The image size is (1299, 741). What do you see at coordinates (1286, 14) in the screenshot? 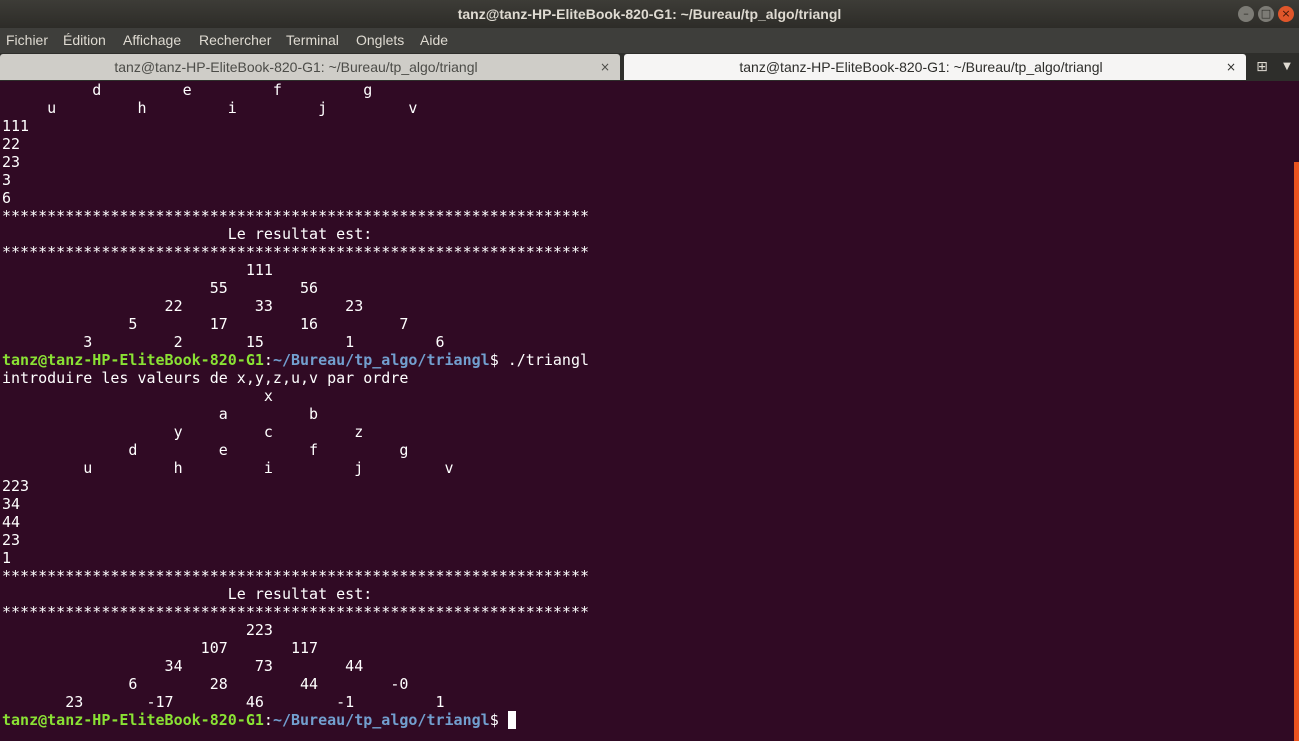
I see `close-window-button: ×` at bounding box center [1286, 14].